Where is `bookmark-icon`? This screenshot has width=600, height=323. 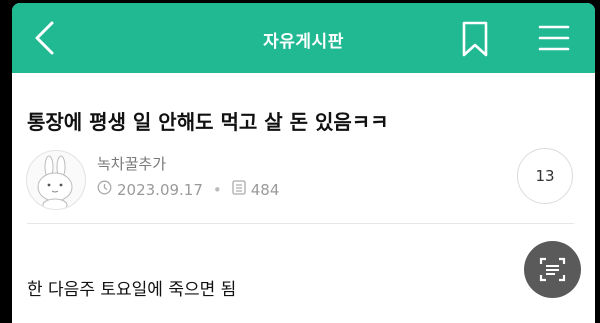 bookmark-icon is located at coordinates (475, 39).